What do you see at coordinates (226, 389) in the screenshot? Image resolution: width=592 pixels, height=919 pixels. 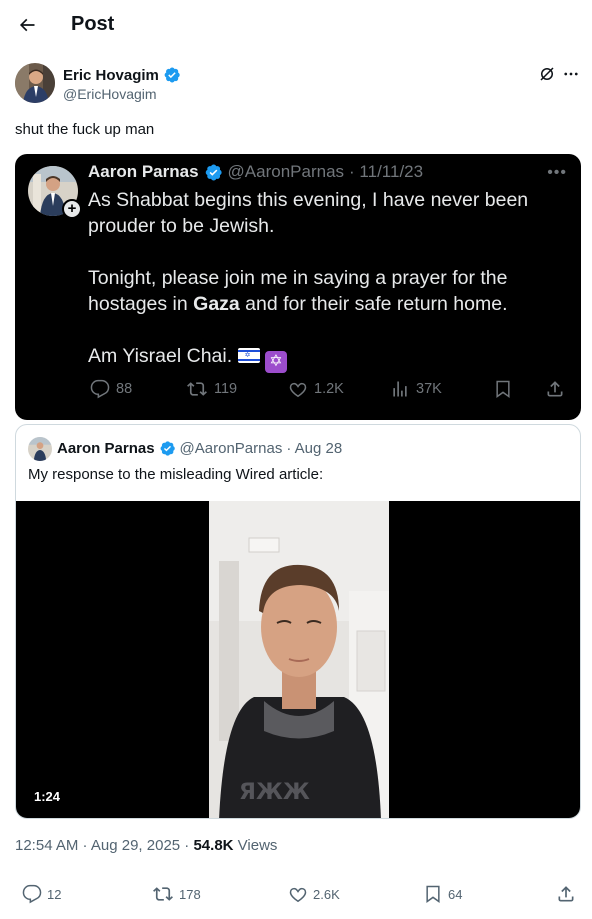 I see `repost-count: 119` at bounding box center [226, 389].